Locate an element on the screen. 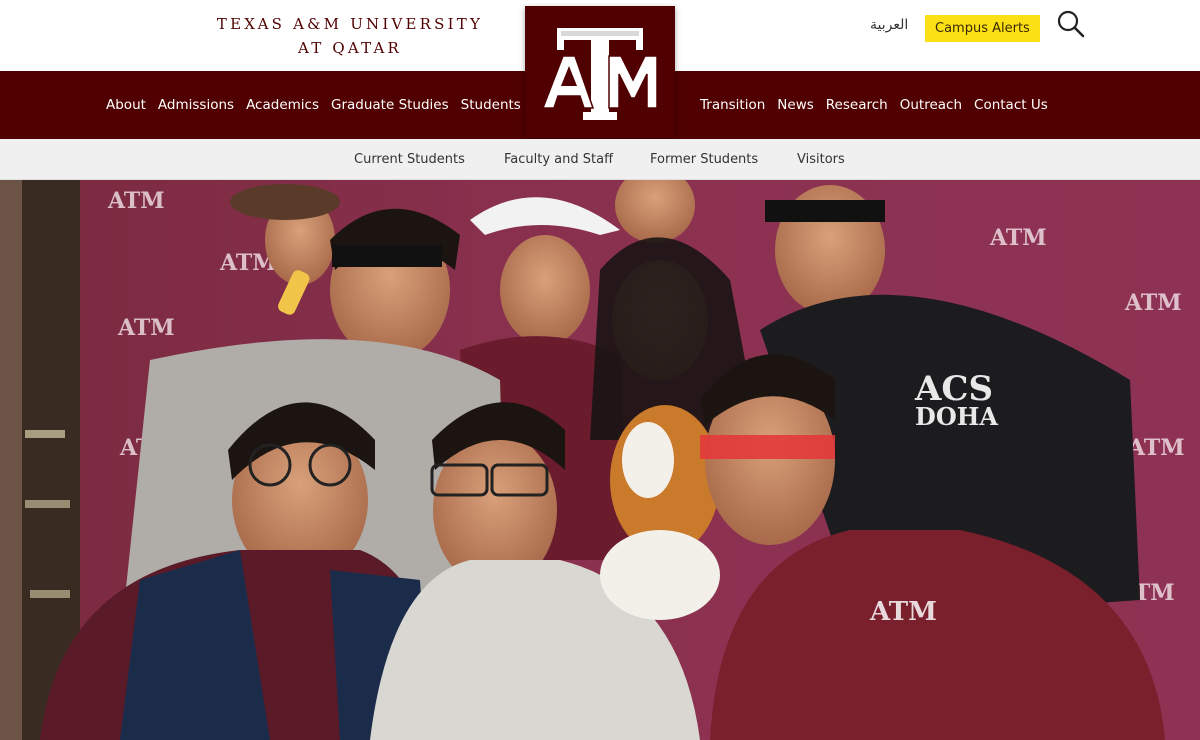  home-logo-link is located at coordinates (600, 72).